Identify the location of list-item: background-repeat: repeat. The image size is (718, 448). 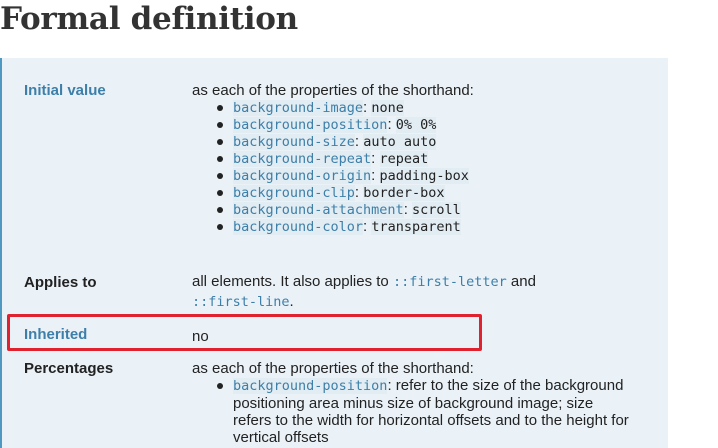
(417, 158).